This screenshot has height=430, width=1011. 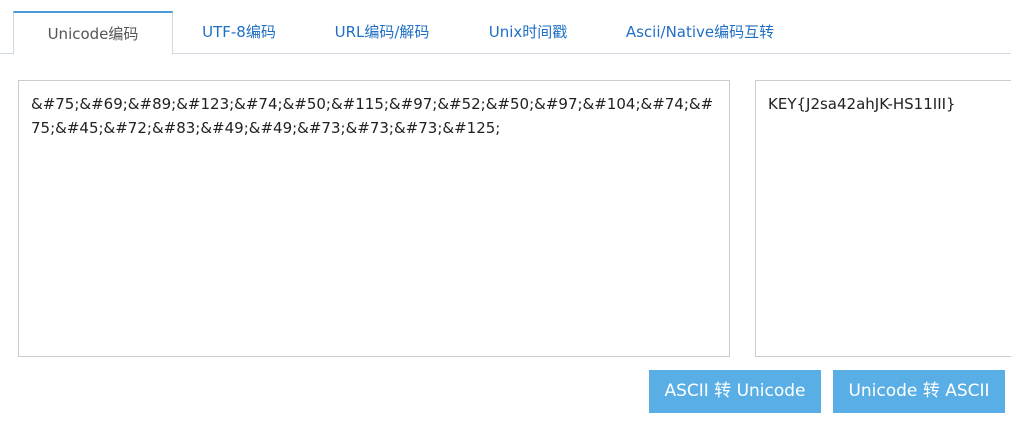 What do you see at coordinates (700, 32) in the screenshot?
I see `tab-ascii-native: Ascii/Native编码互转` at bounding box center [700, 32].